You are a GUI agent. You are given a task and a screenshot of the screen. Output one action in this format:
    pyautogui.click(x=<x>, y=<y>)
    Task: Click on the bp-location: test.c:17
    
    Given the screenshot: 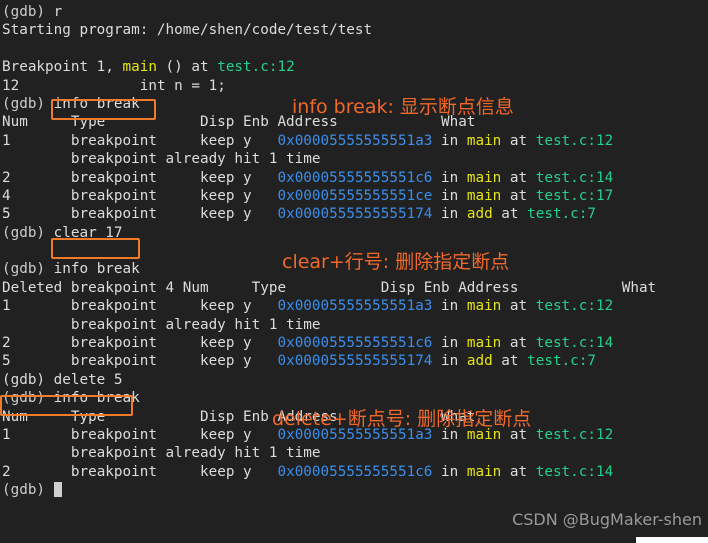 What is the action you would take?
    pyautogui.click(x=574, y=195)
    